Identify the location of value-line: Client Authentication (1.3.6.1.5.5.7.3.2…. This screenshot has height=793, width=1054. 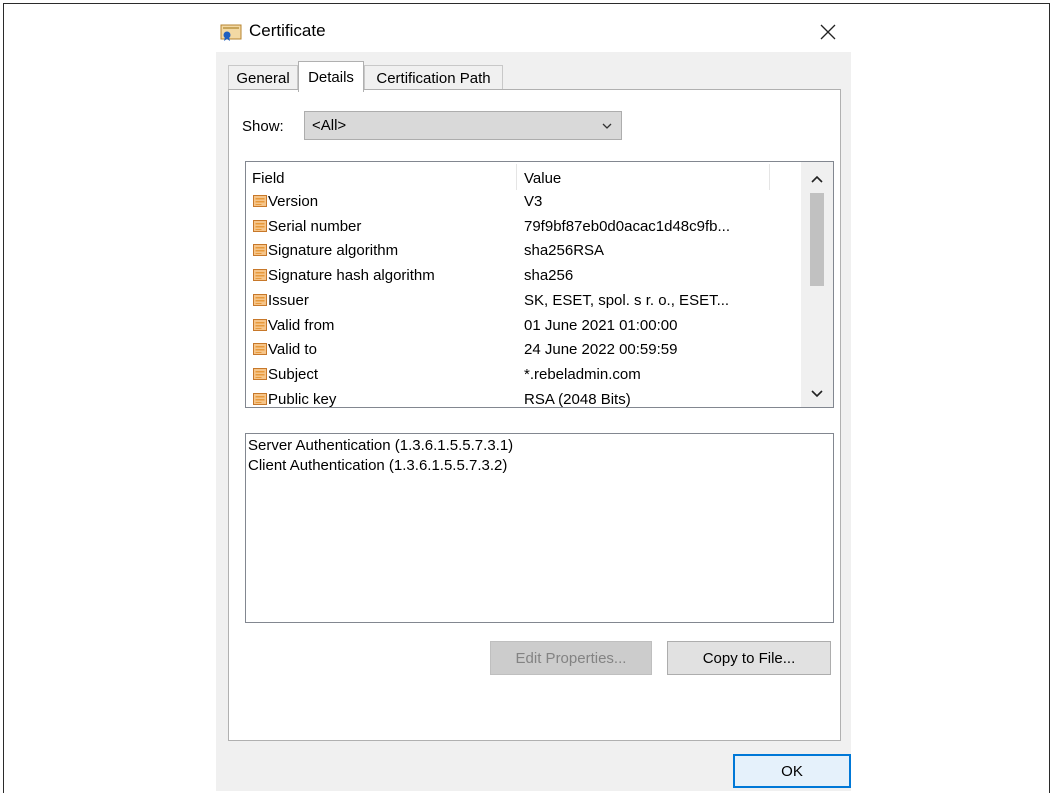
(378, 465).